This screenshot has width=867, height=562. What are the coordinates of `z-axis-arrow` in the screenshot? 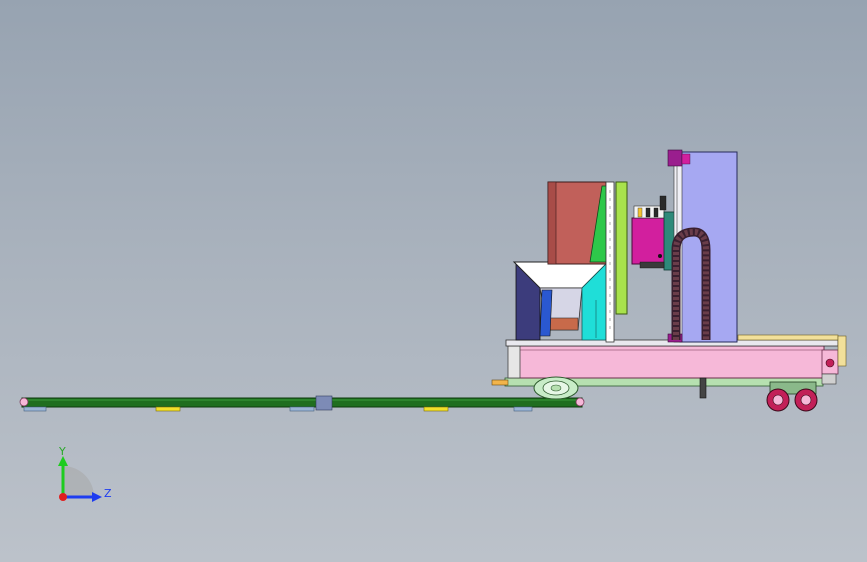 It's located at (97, 497).